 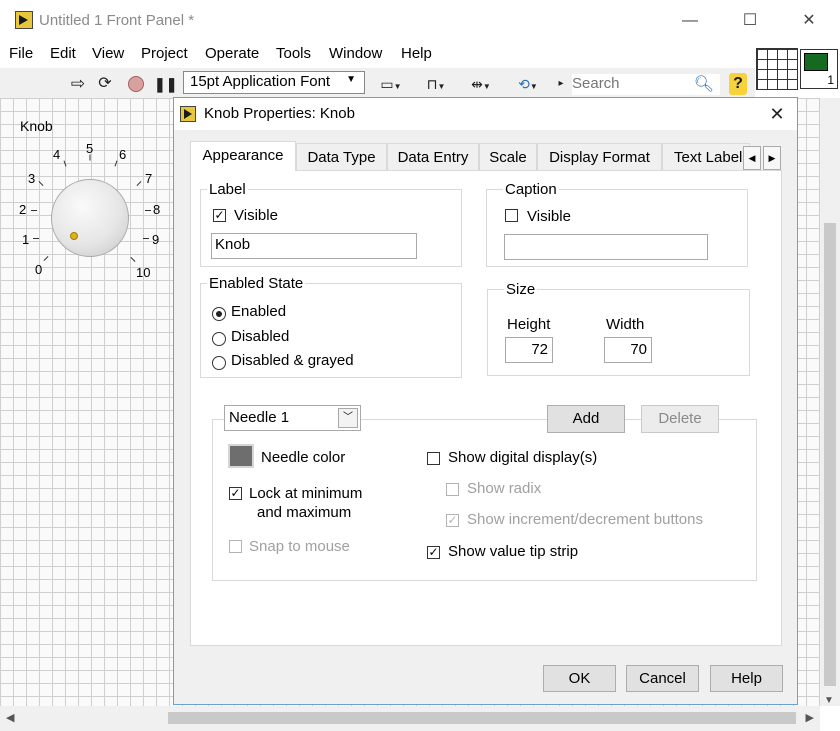 I want to click on disabled-radio-label: Disabled, so click(x=260, y=336).